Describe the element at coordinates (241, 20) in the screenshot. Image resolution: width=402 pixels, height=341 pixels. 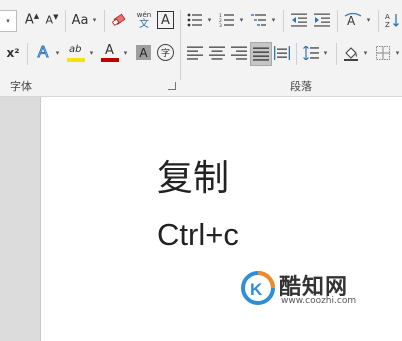
I see `numbering-dropdown: ▾` at that location.